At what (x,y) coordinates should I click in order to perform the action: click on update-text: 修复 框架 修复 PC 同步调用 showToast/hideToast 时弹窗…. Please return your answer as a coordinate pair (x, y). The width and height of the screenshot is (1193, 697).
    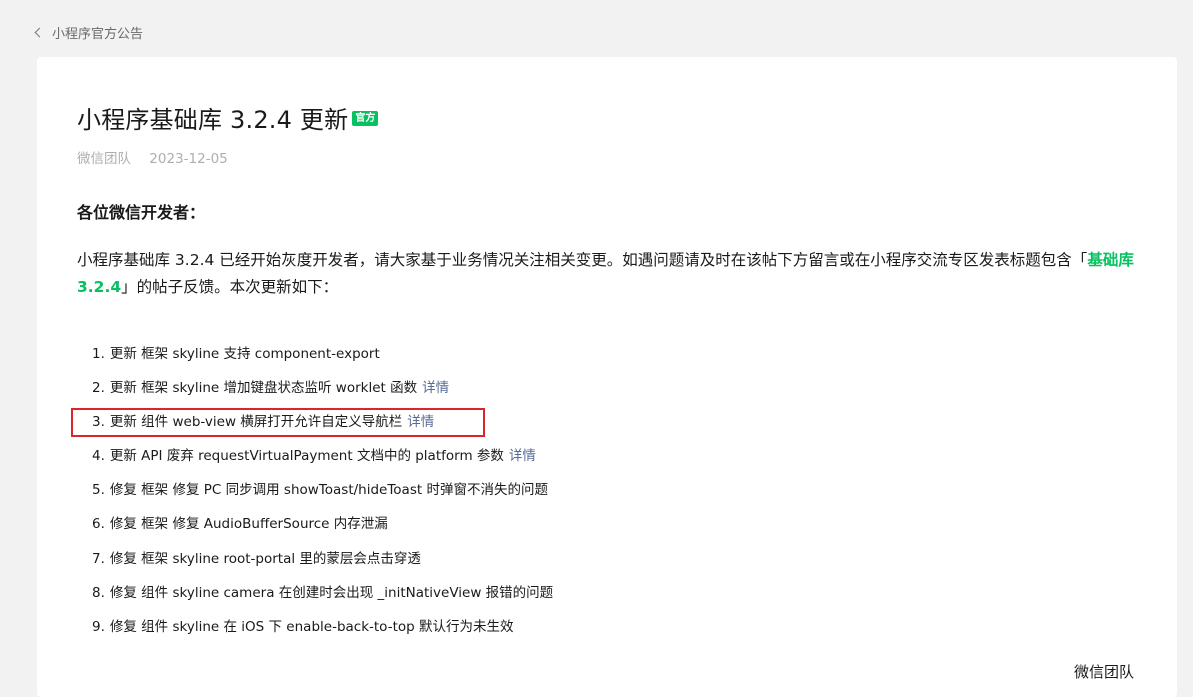
    Looking at the image, I should click on (328, 490).